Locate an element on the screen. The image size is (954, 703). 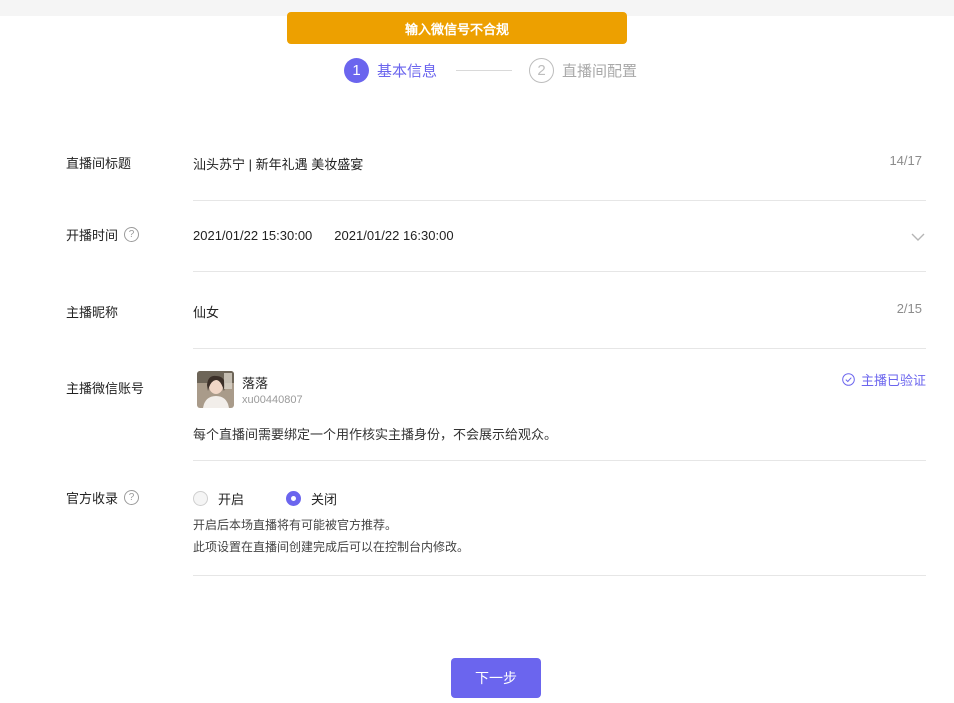
nickname-char-counter: 2/15 is located at coordinates (909, 308).